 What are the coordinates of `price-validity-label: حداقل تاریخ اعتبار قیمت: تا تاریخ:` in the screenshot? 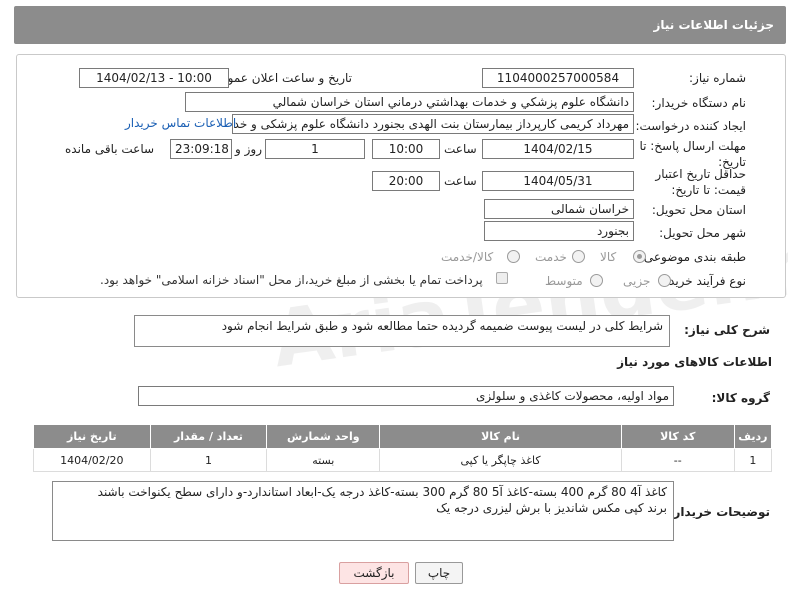 It's located at (700, 182).